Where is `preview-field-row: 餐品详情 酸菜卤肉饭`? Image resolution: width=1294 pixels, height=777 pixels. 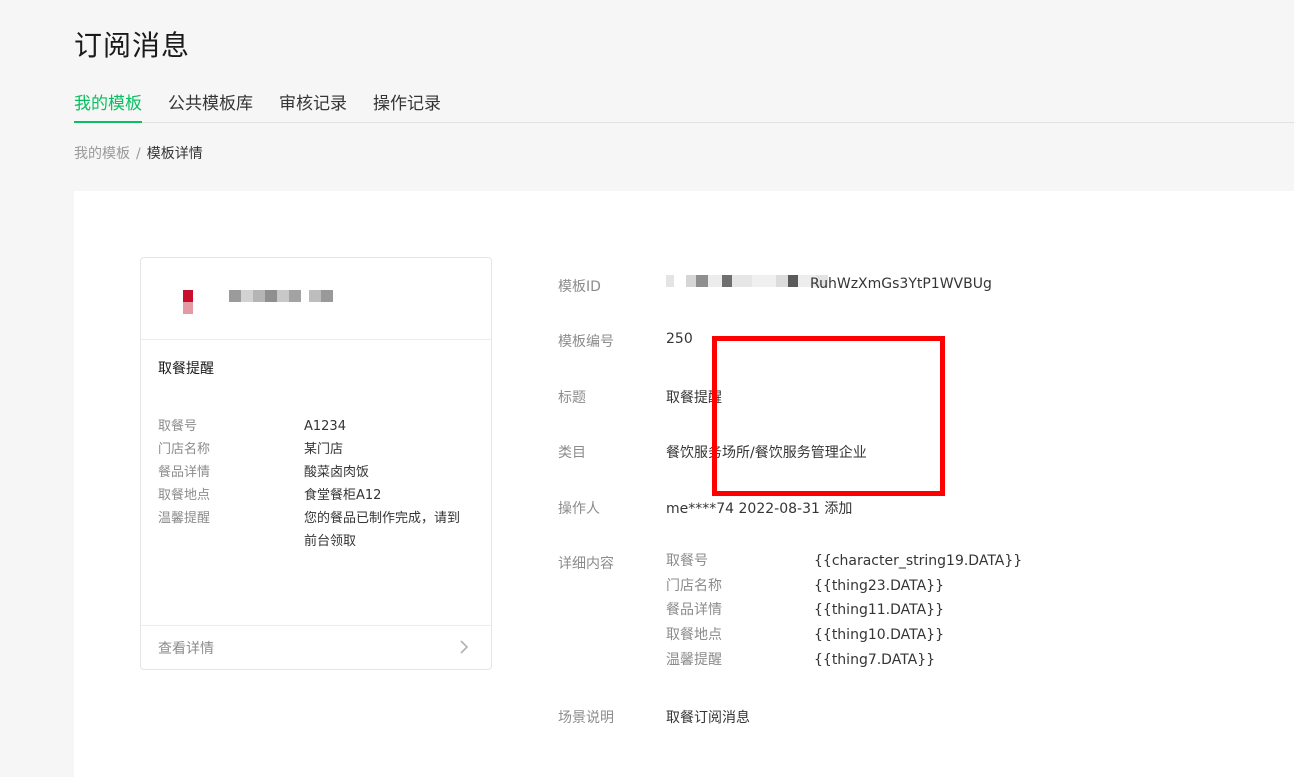 preview-field-row: 餐品详情 酸菜卤肉饭 is located at coordinates (318, 472).